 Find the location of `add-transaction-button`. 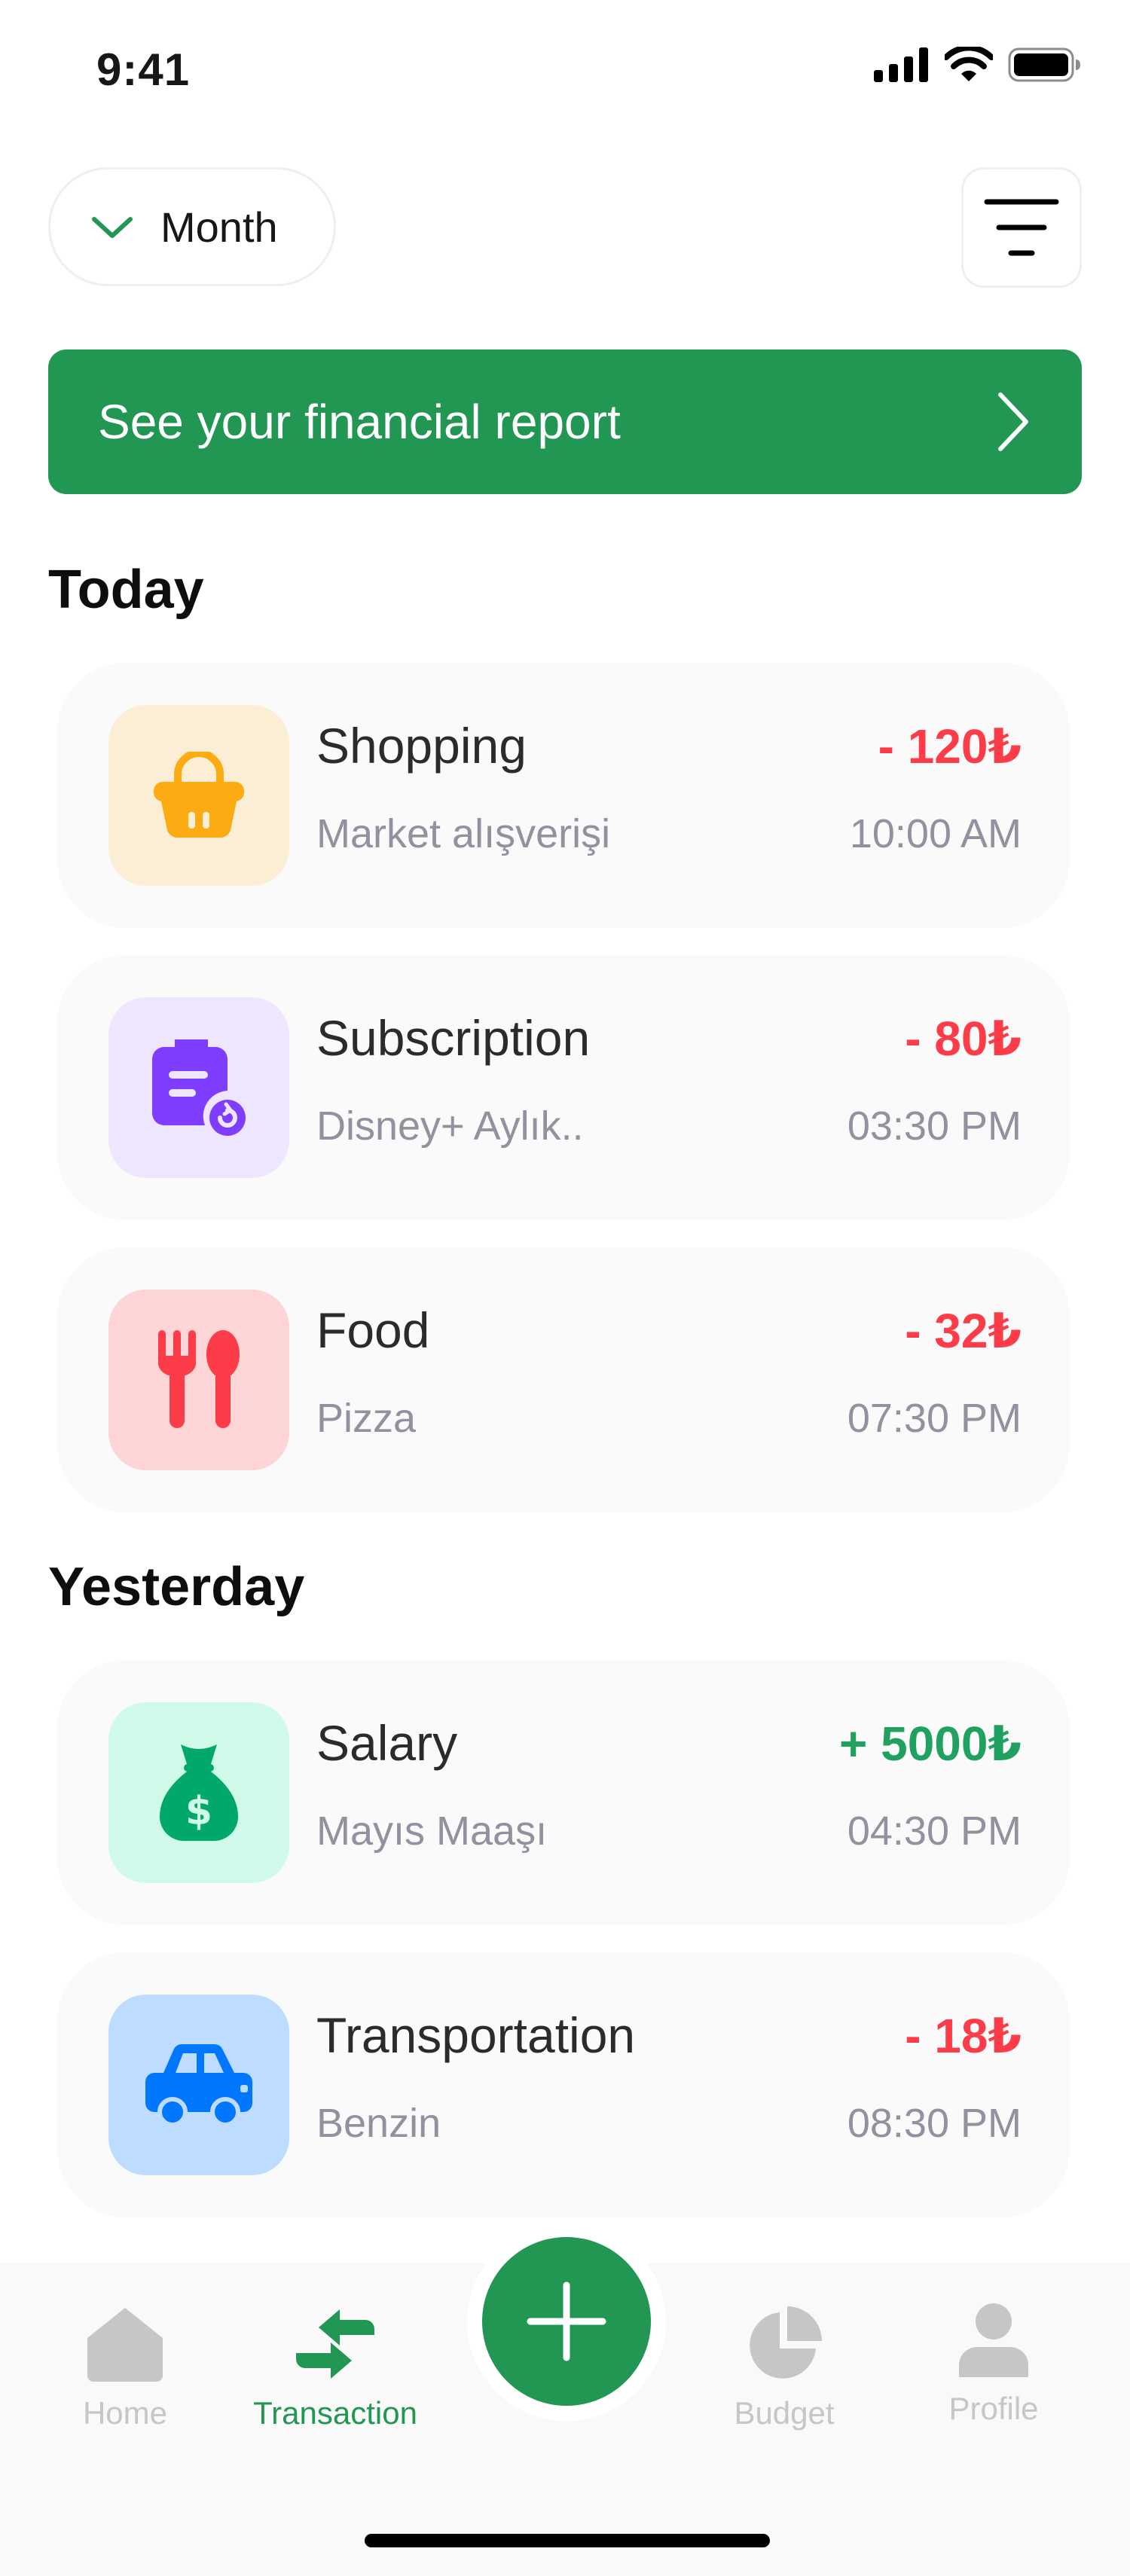

add-transaction-button is located at coordinates (566, 2322).